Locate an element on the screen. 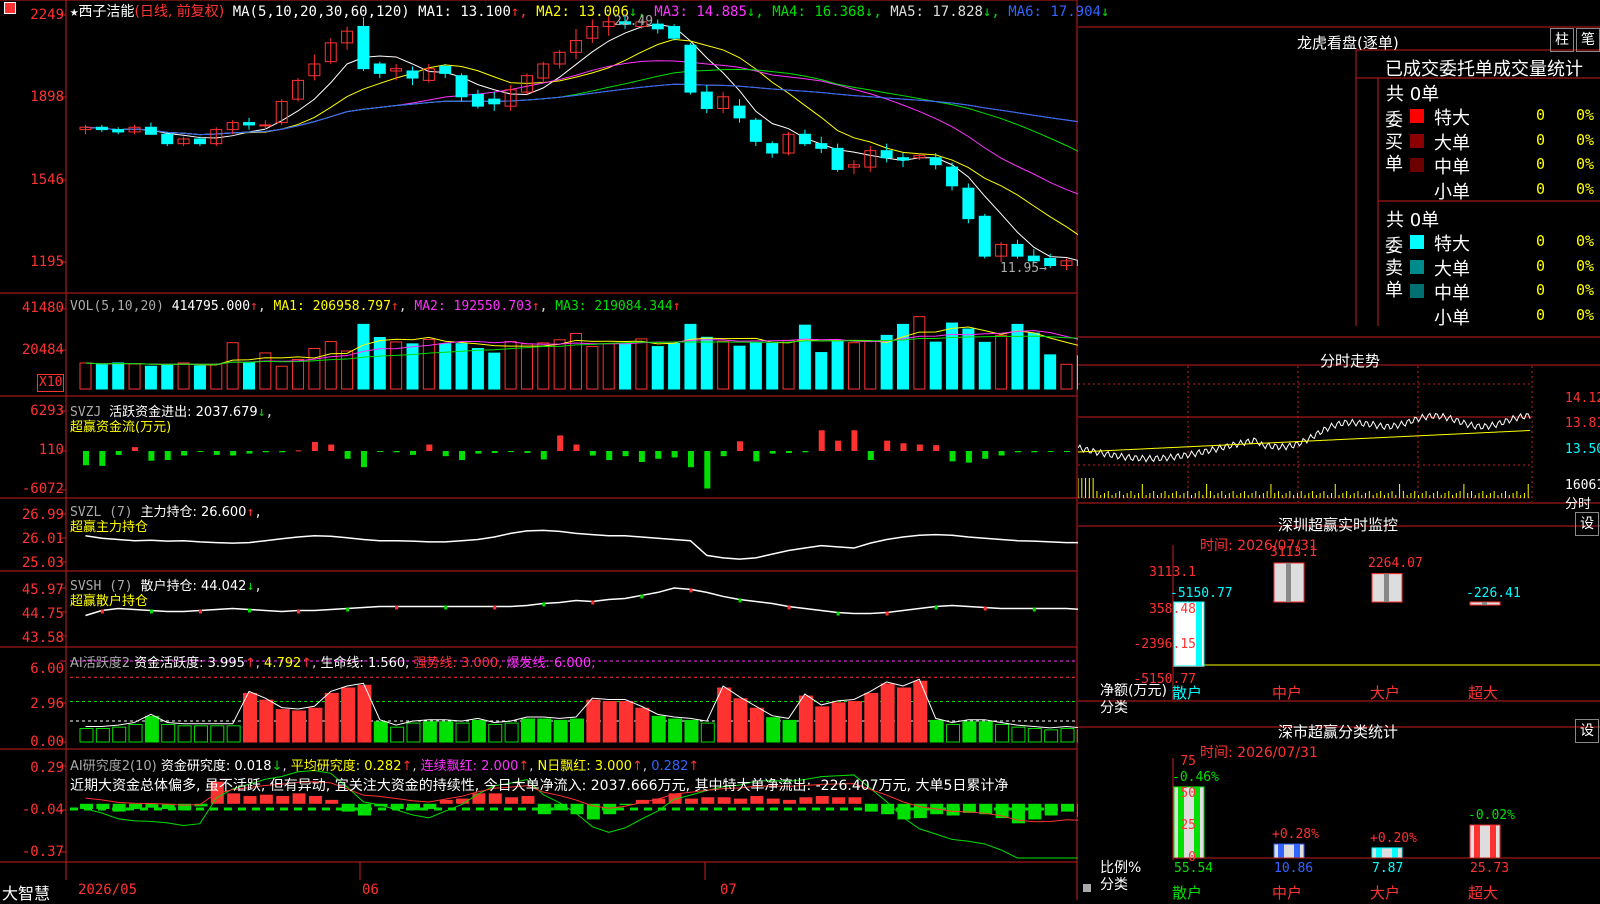  svsh-axis-0: 45.97 is located at coordinates (42, 590).